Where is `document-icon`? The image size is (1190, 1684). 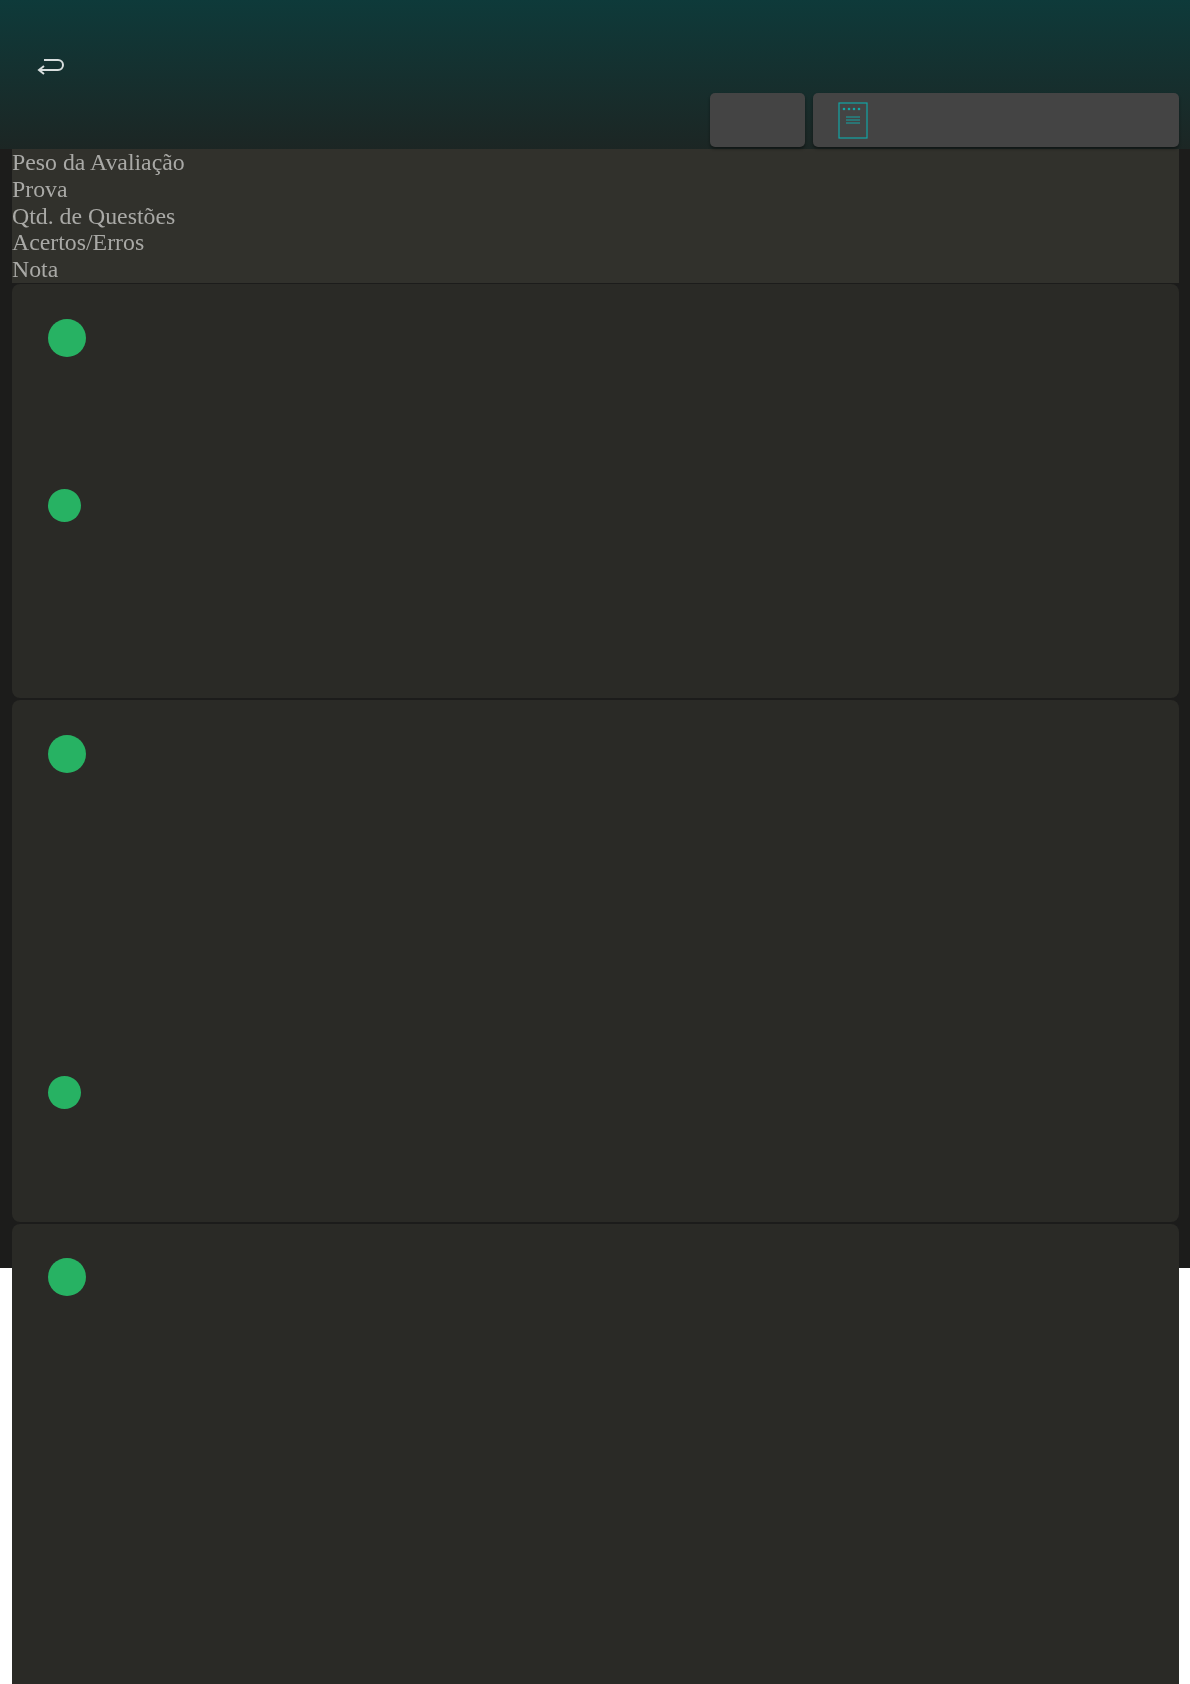 document-icon is located at coordinates (853, 120).